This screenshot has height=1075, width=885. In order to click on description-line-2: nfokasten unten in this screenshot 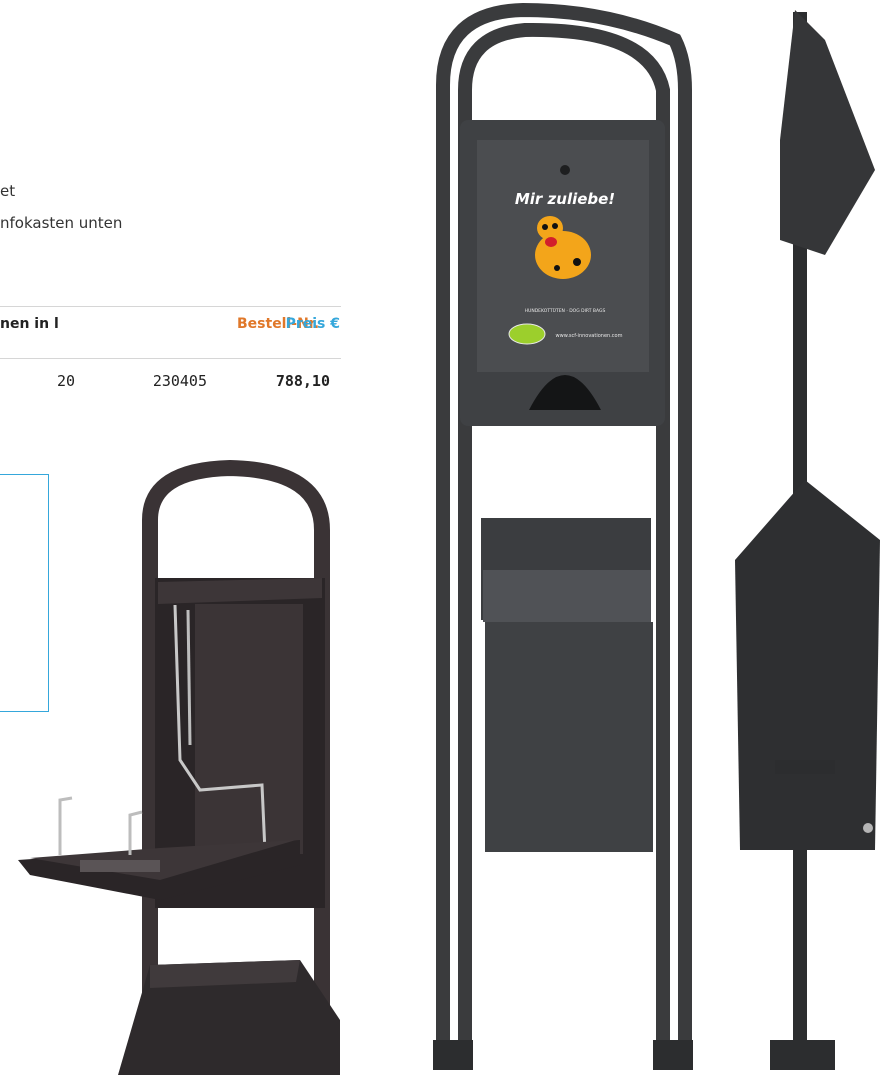, I will do `click(61, 223)`.